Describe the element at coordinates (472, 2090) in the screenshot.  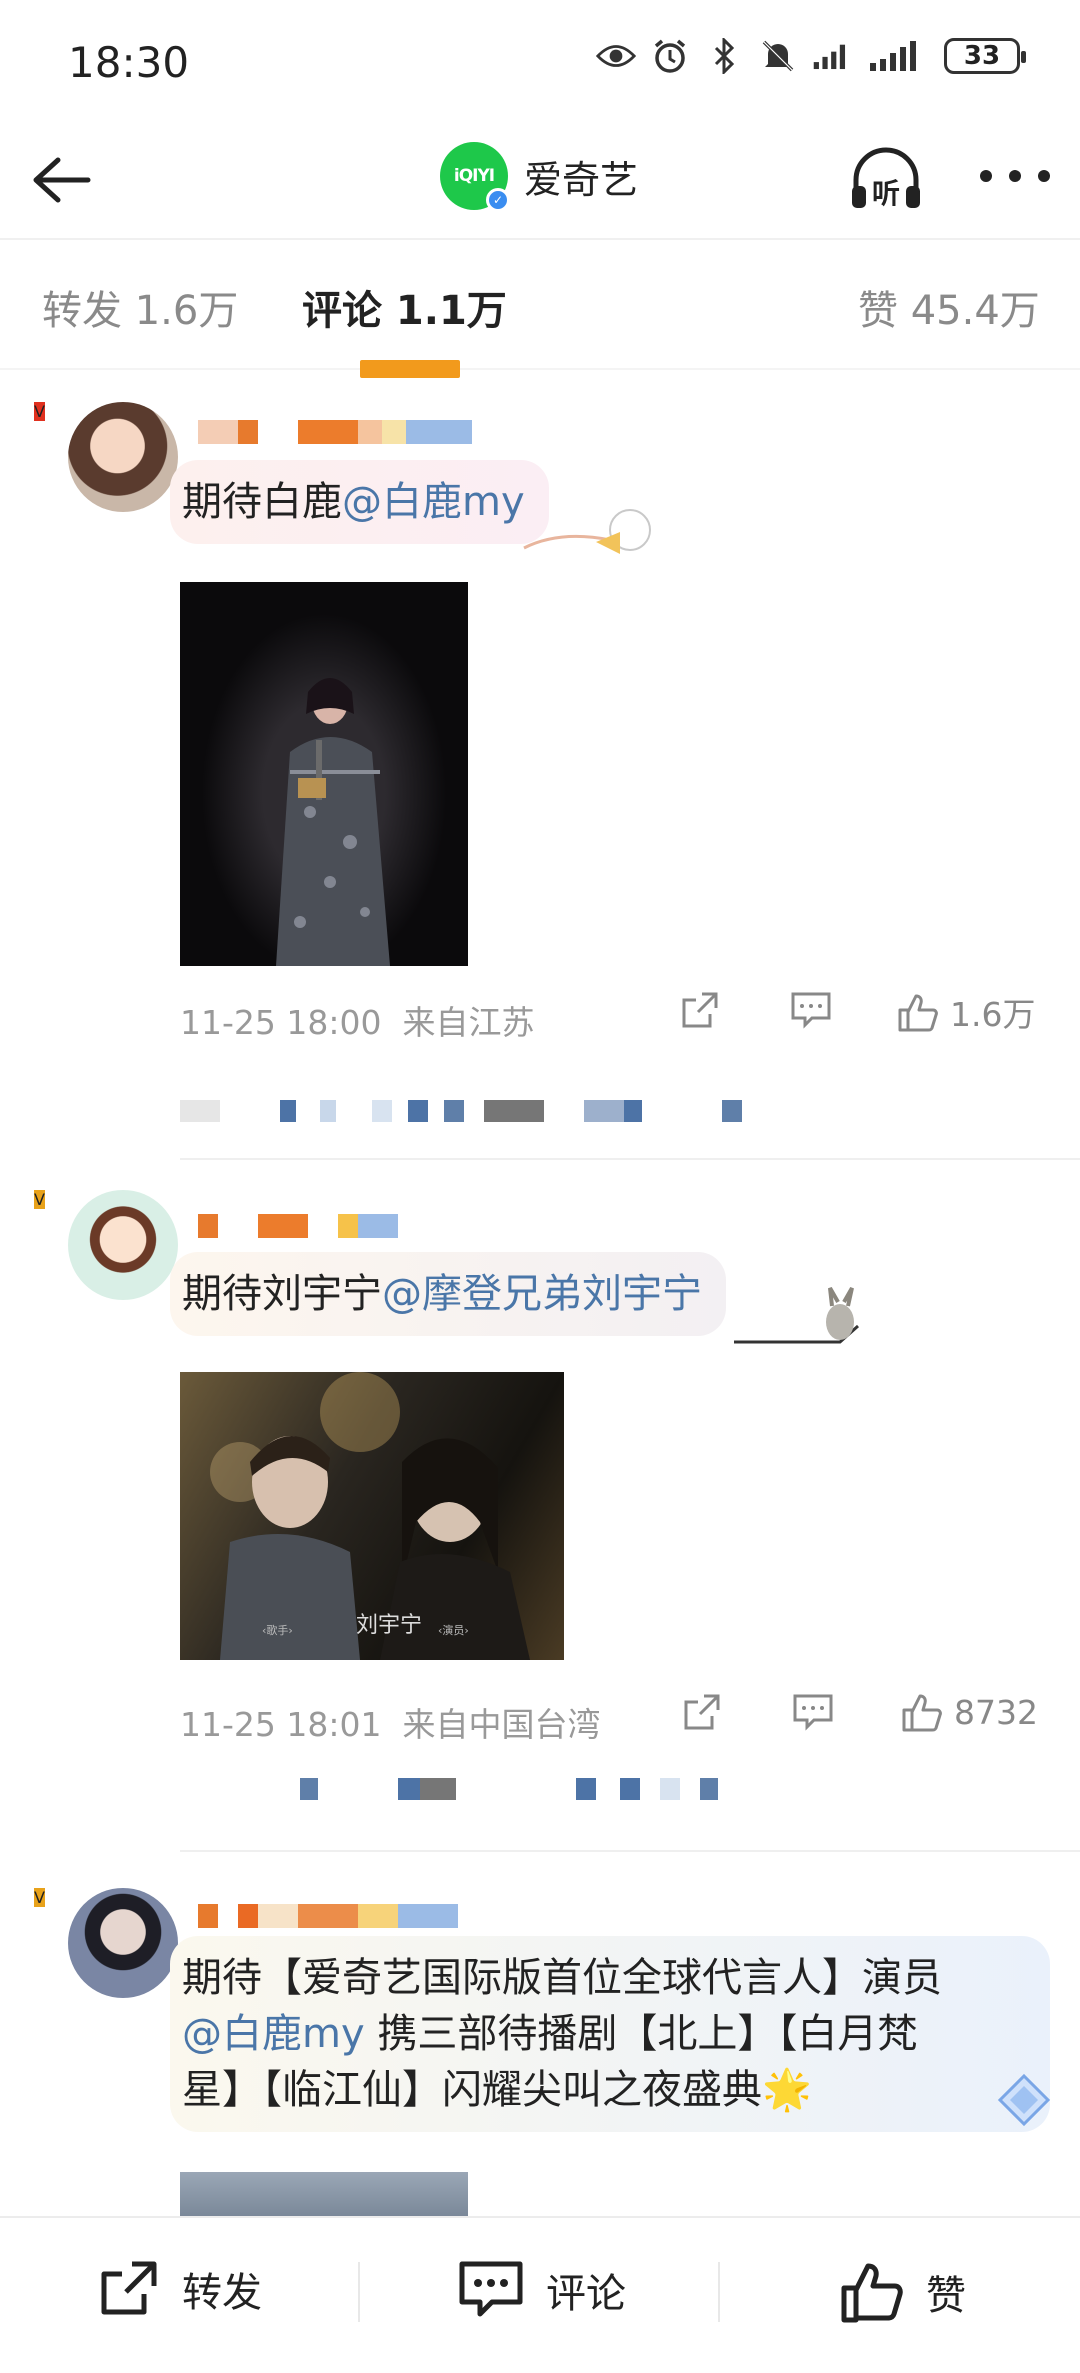
I see `comment-text-line: 星】【临江仙】闪耀尖叫之夜盛典` at that location.